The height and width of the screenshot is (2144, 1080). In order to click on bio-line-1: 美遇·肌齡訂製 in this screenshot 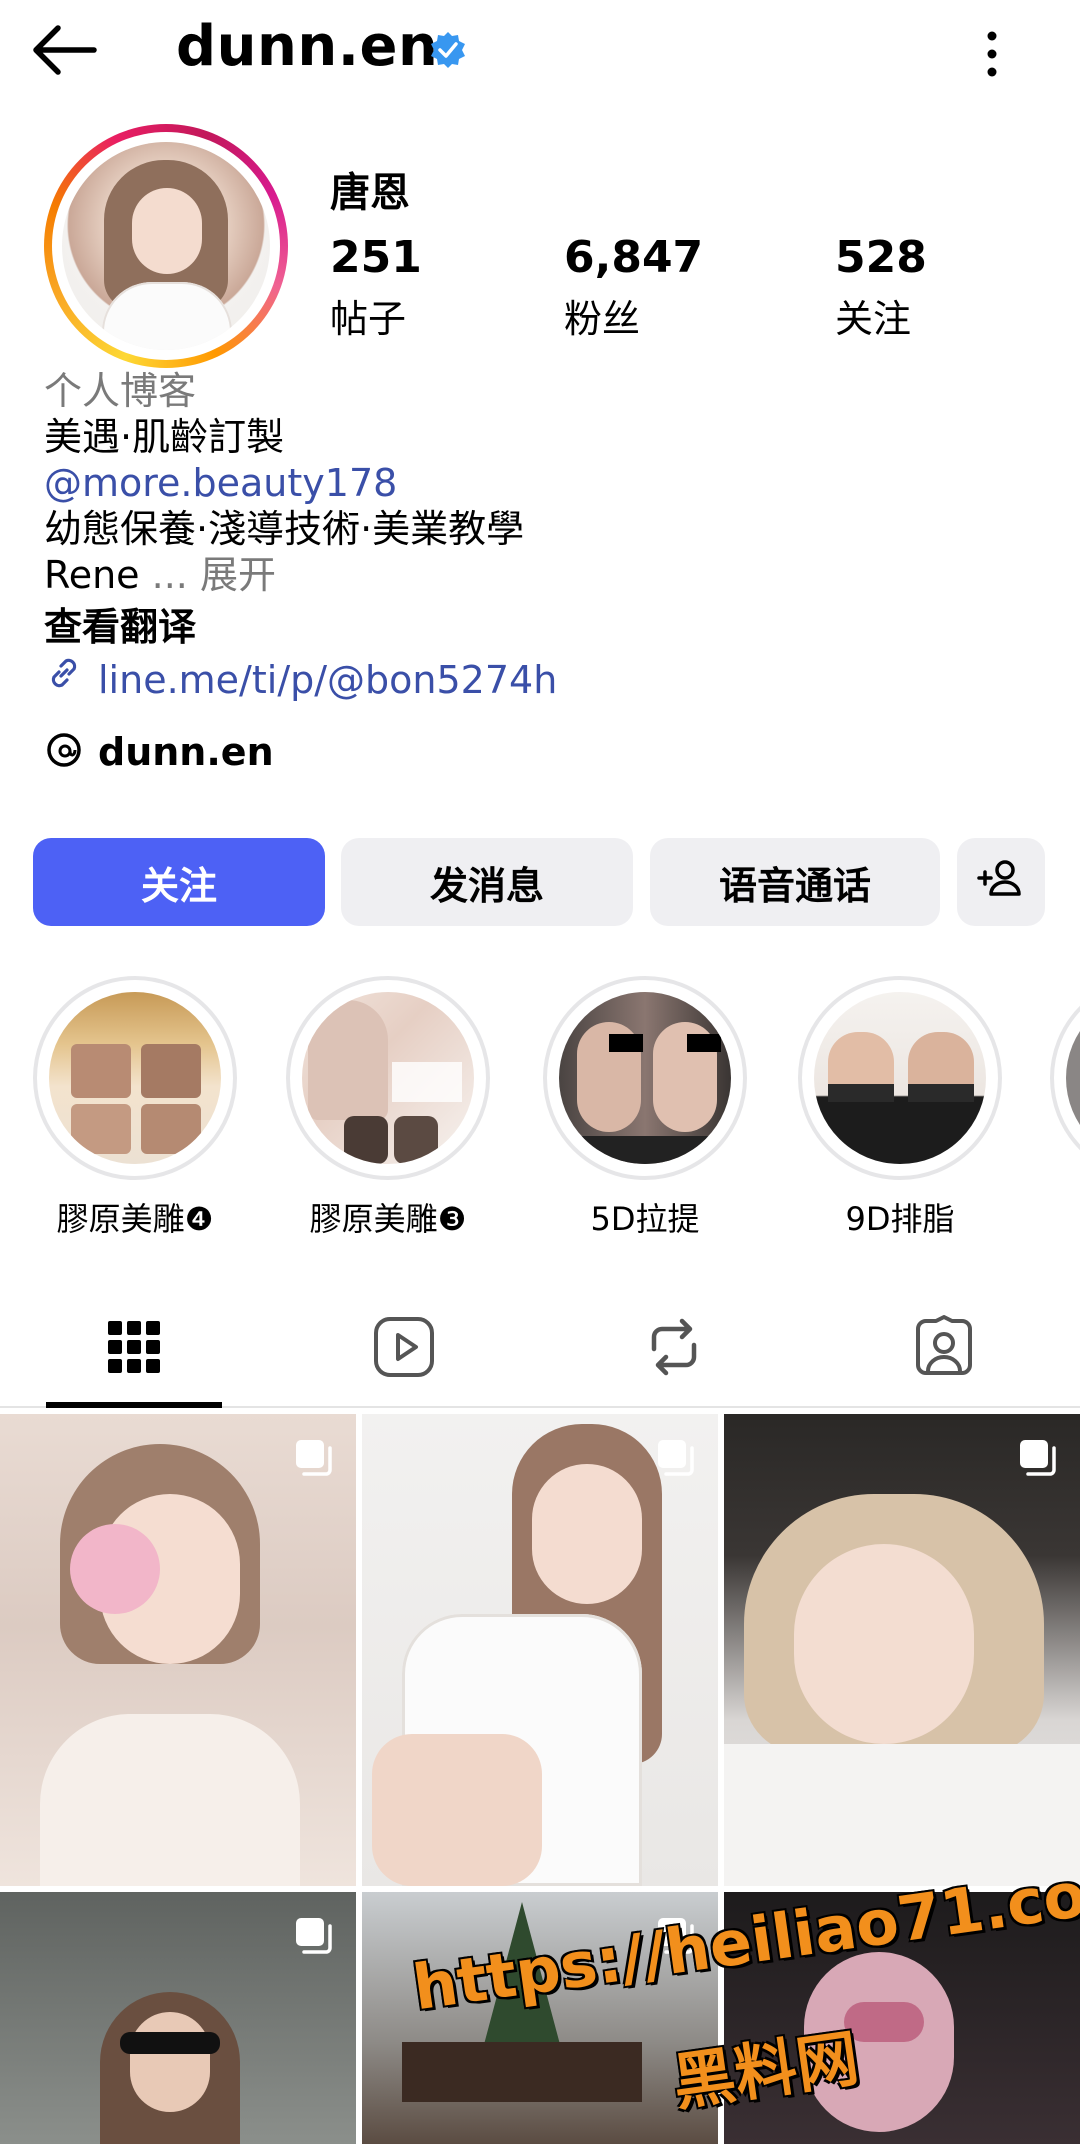, I will do `click(164, 437)`.